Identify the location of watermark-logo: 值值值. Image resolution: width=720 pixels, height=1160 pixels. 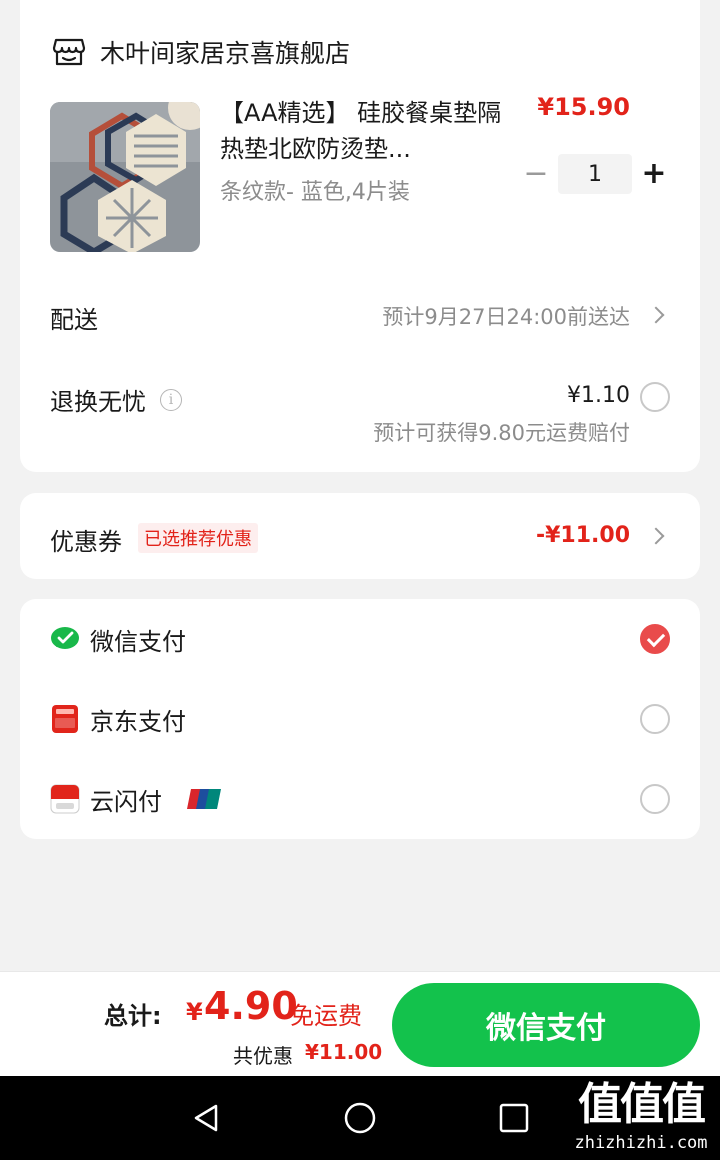
(642, 1104).